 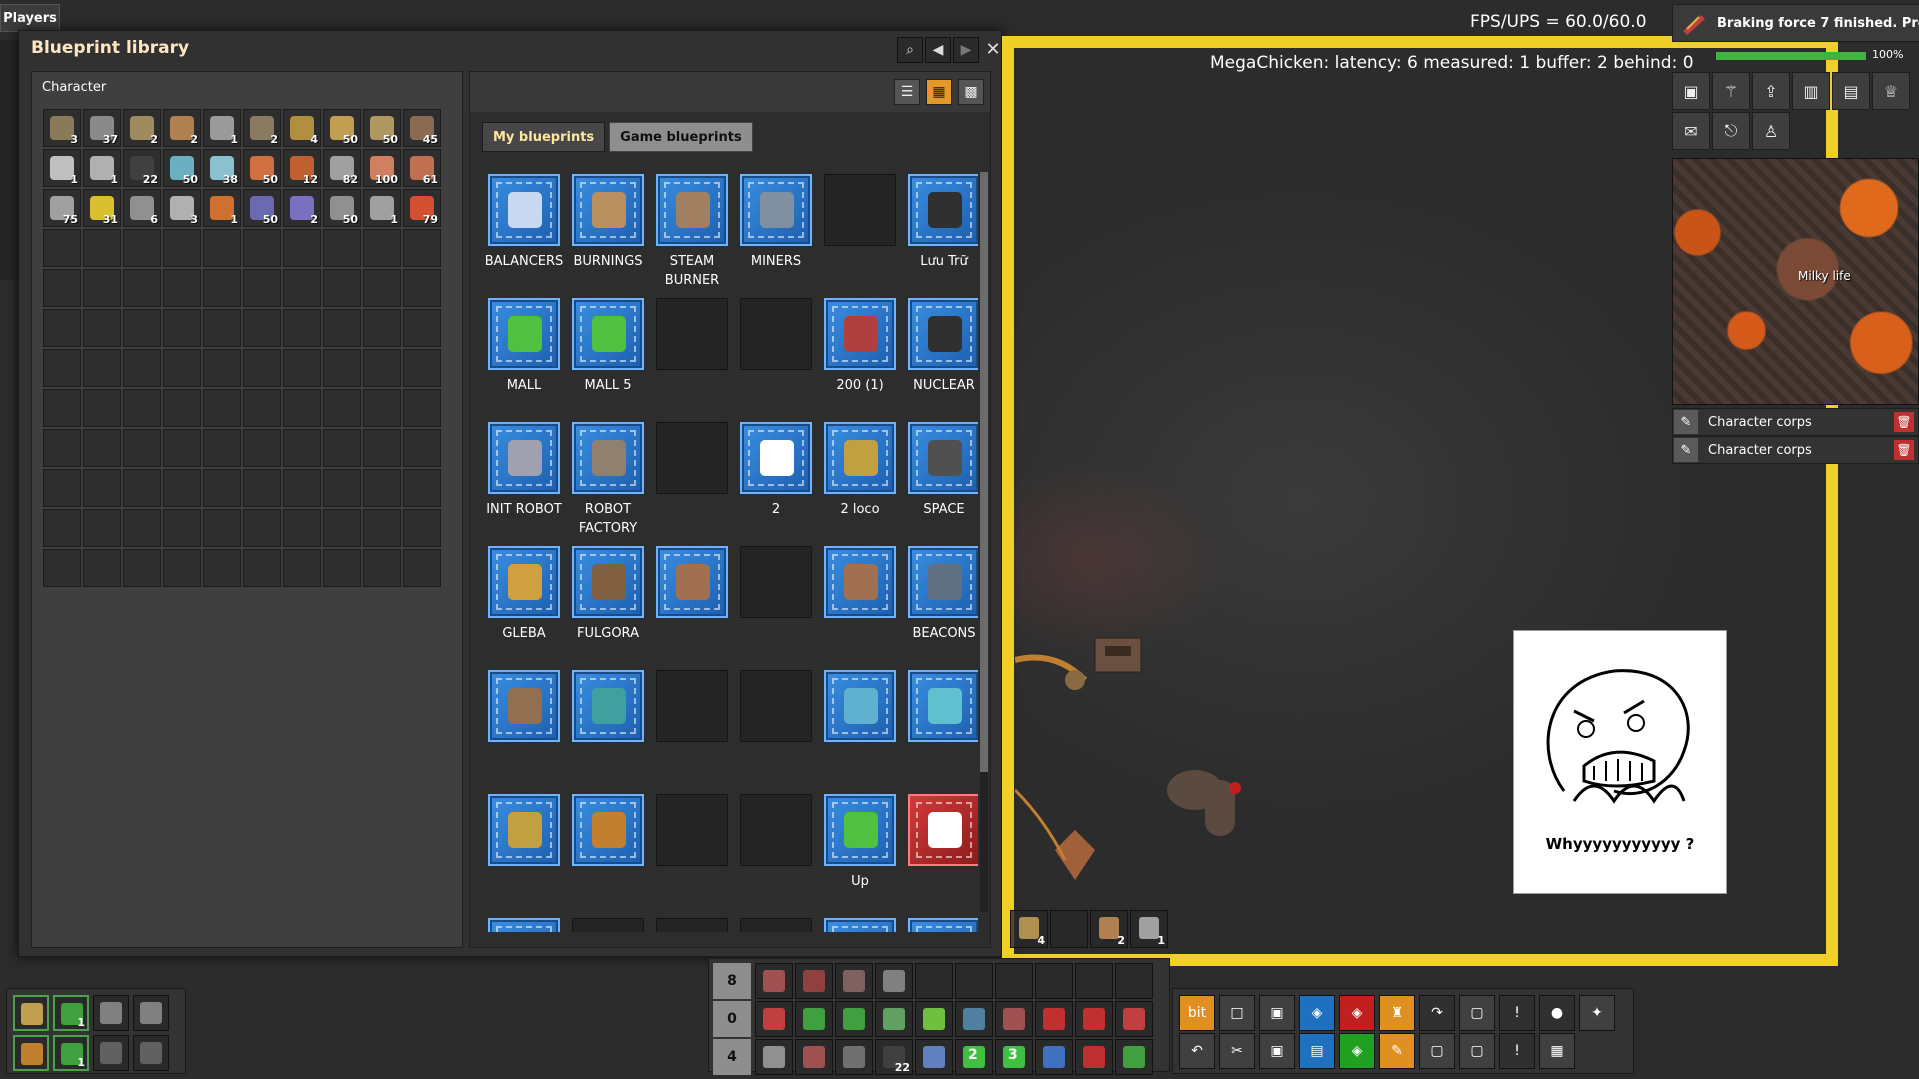 What do you see at coordinates (907, 92) in the screenshot?
I see `list-view-icon: ☰` at bounding box center [907, 92].